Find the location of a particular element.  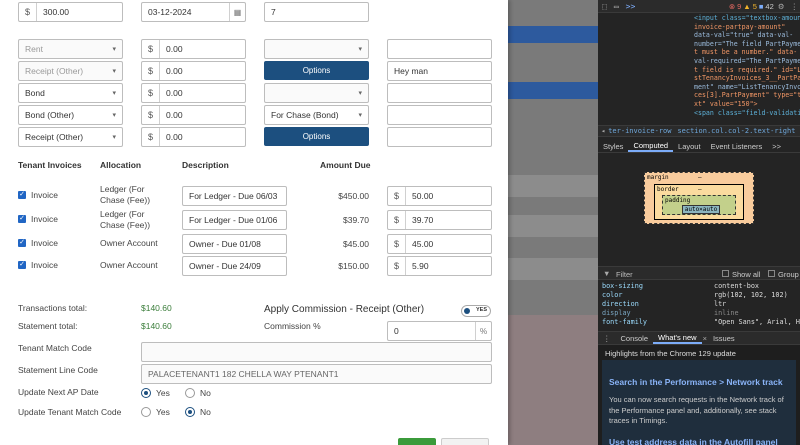

allocation-type-select: Bond (Other) ▾ is located at coordinates (70, 115).